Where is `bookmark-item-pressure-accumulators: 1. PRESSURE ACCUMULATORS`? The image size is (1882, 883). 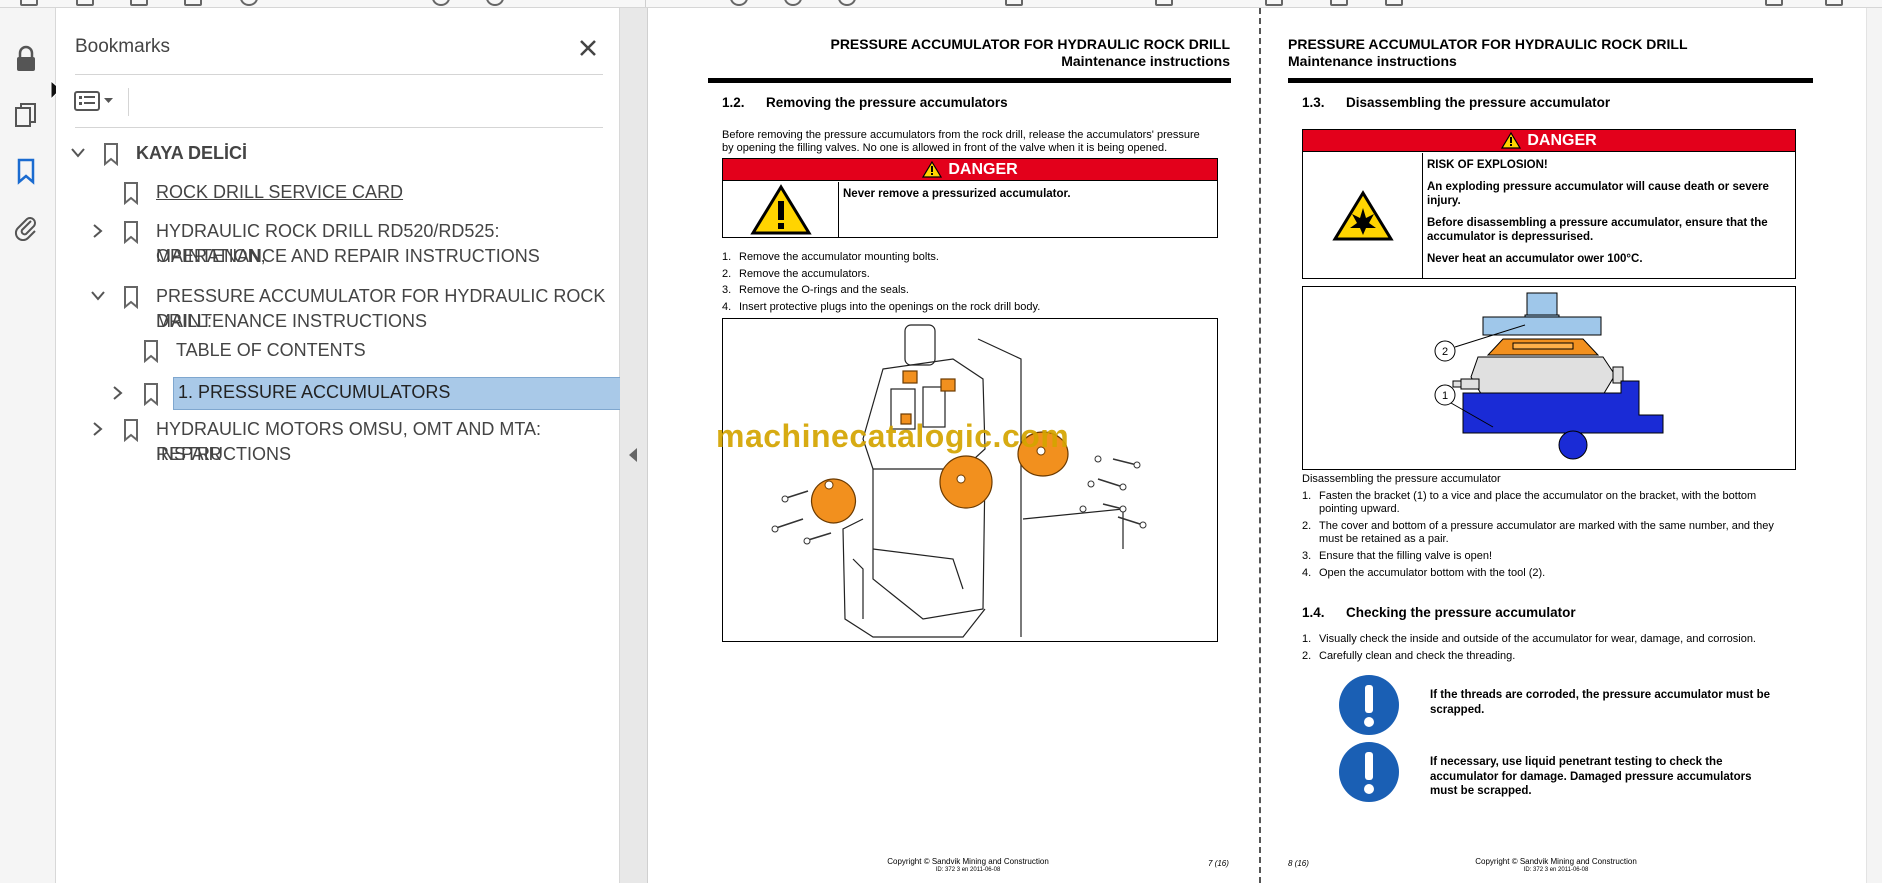 bookmark-item-pressure-accumulators: 1. PRESSURE ACCUMULATORS is located at coordinates (345, 393).